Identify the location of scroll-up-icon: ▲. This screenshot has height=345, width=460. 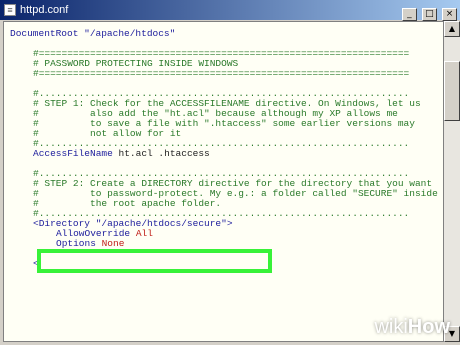
(452, 29).